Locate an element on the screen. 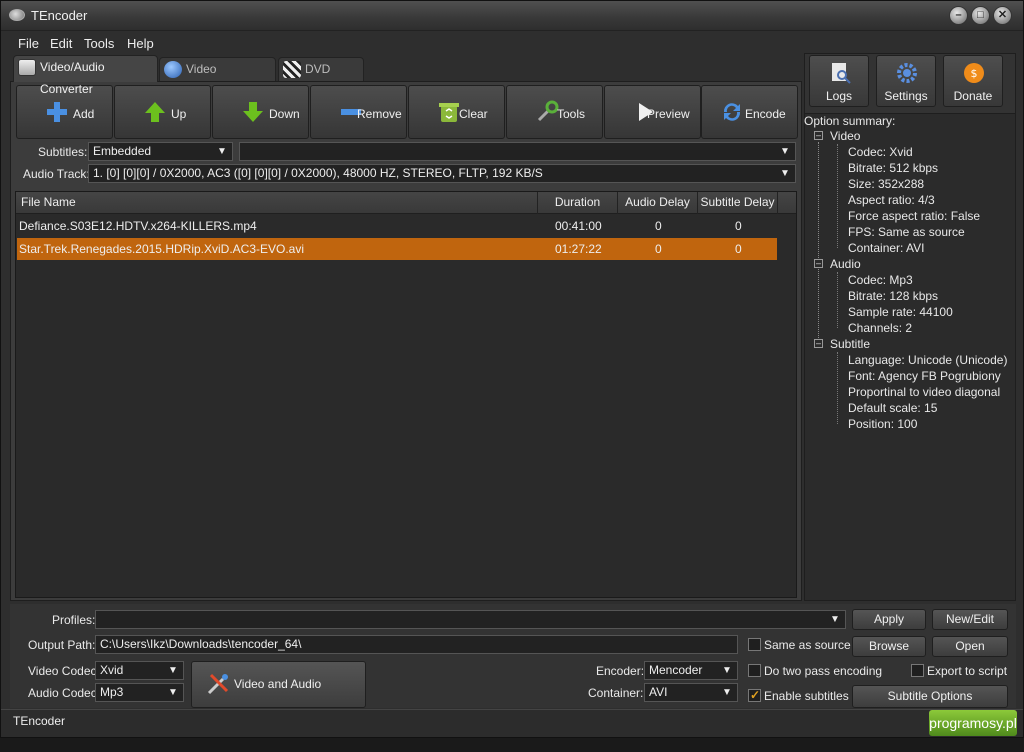 The height and width of the screenshot is (752, 1024). subtitles-value: Embedded is located at coordinates (122, 151).